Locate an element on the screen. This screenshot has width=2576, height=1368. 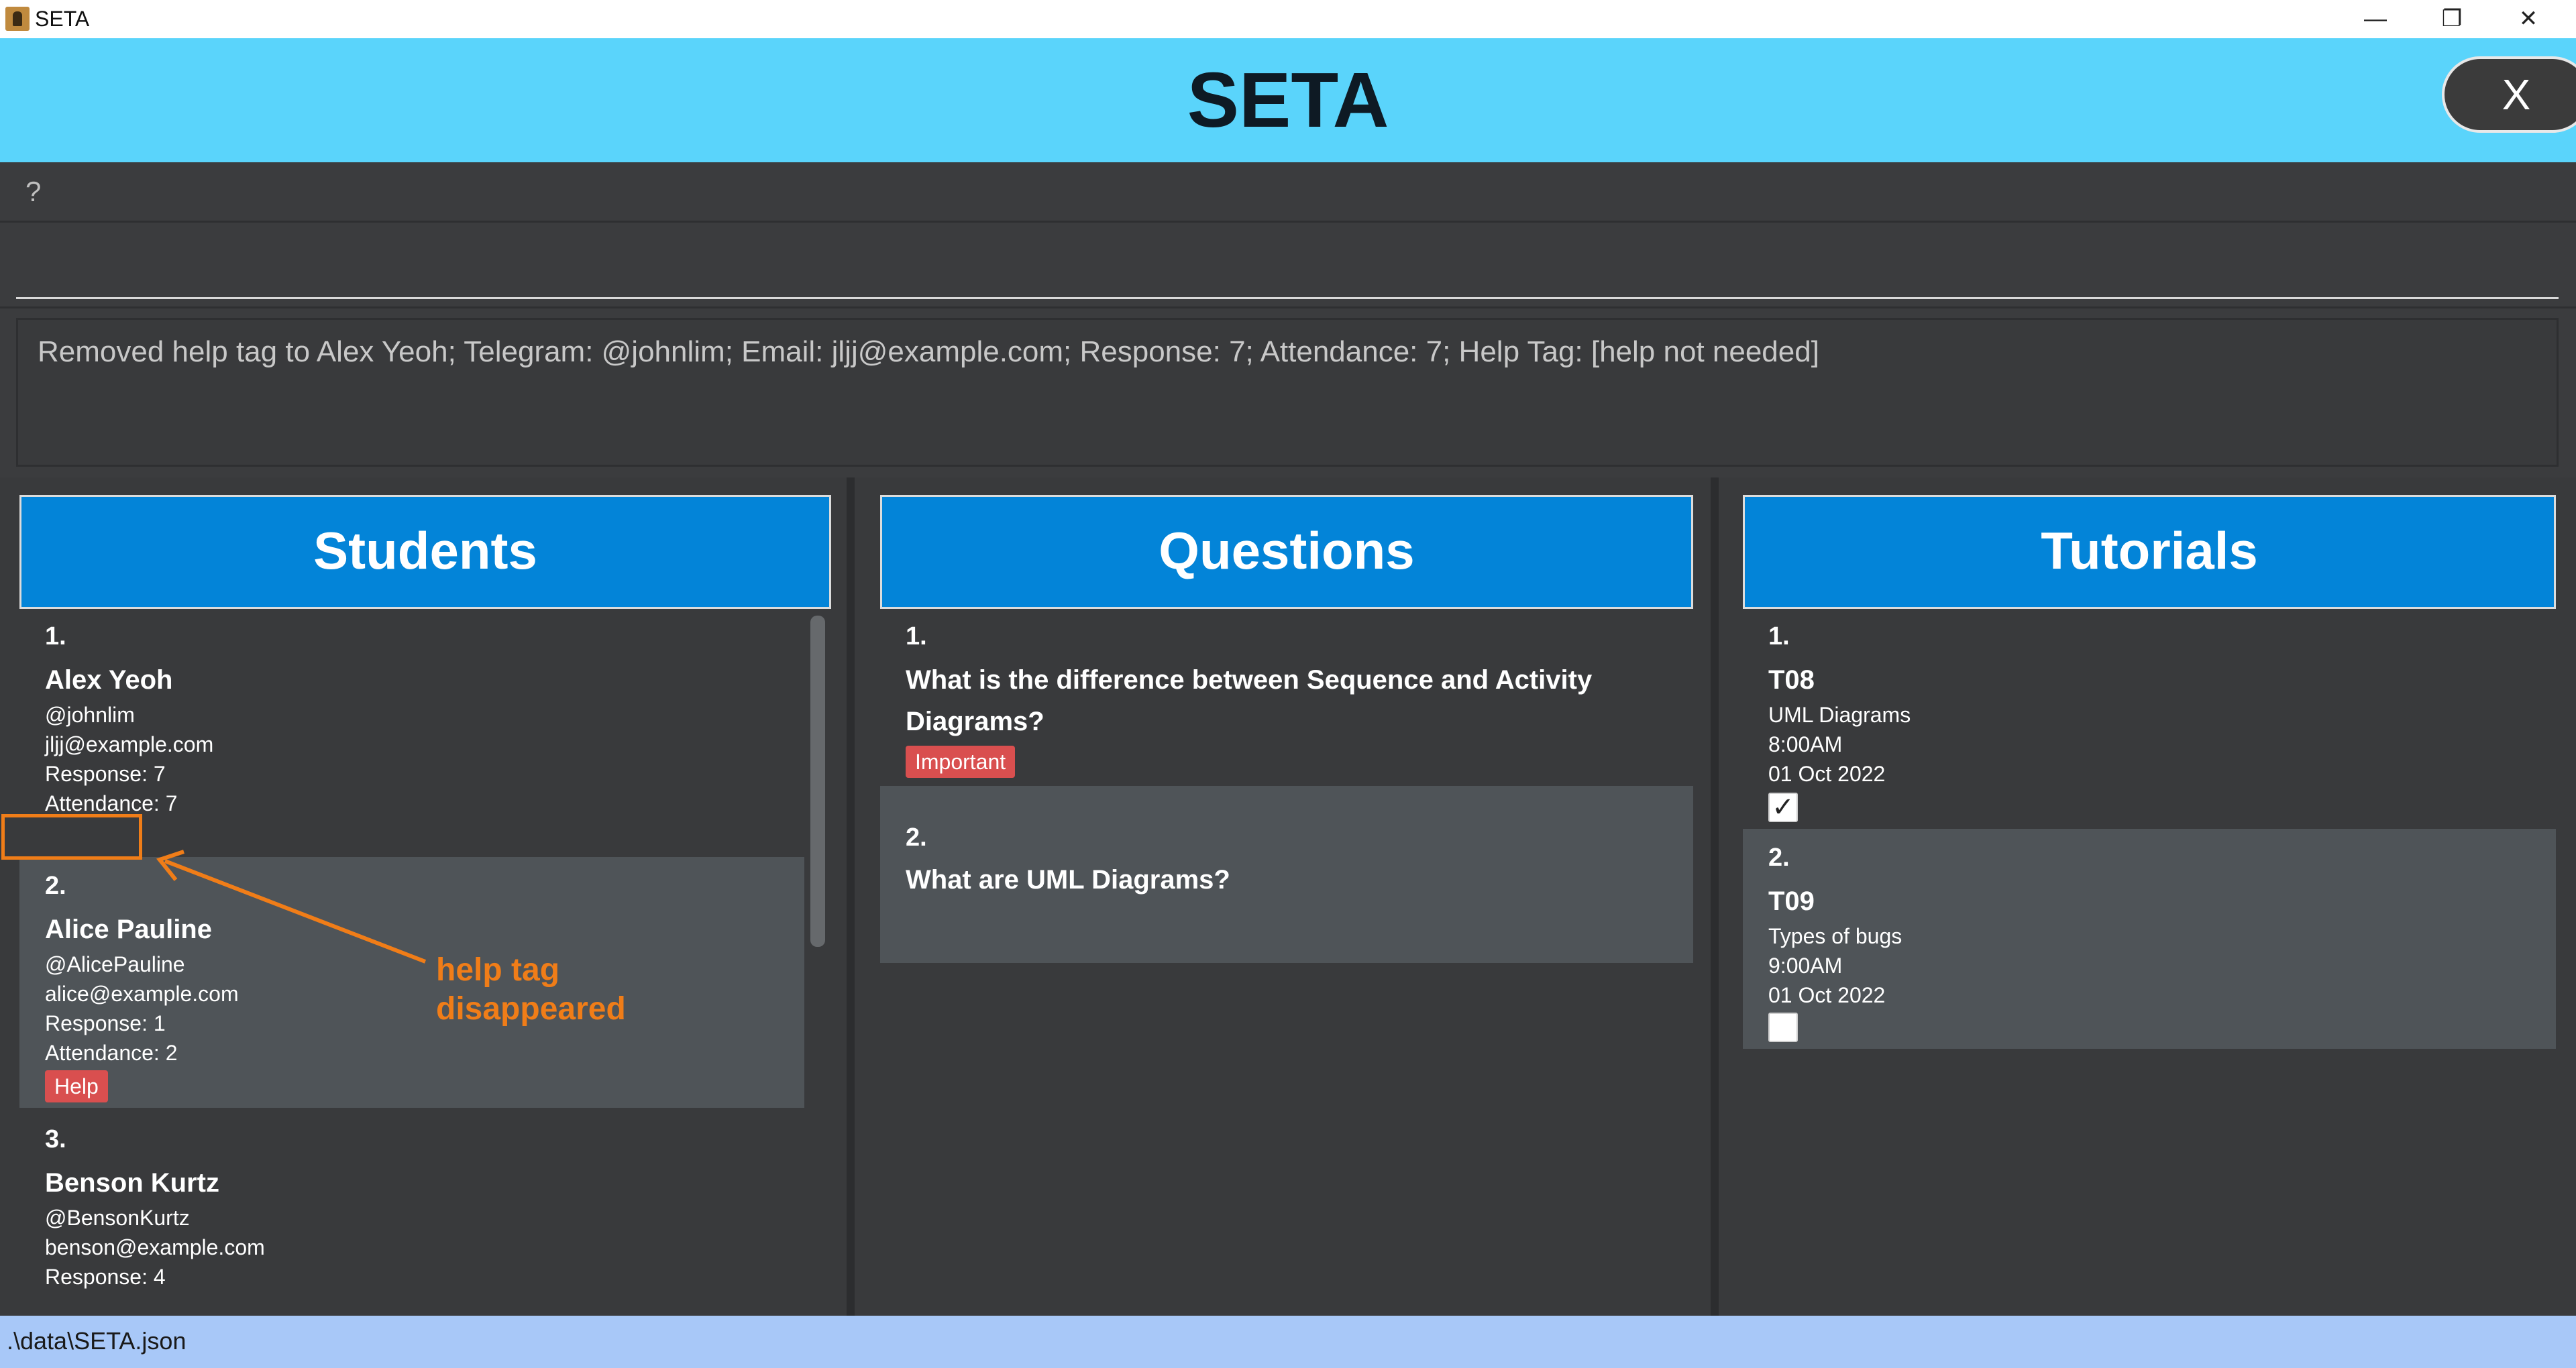
student-response: Response: 1 is located at coordinates (105, 1023).